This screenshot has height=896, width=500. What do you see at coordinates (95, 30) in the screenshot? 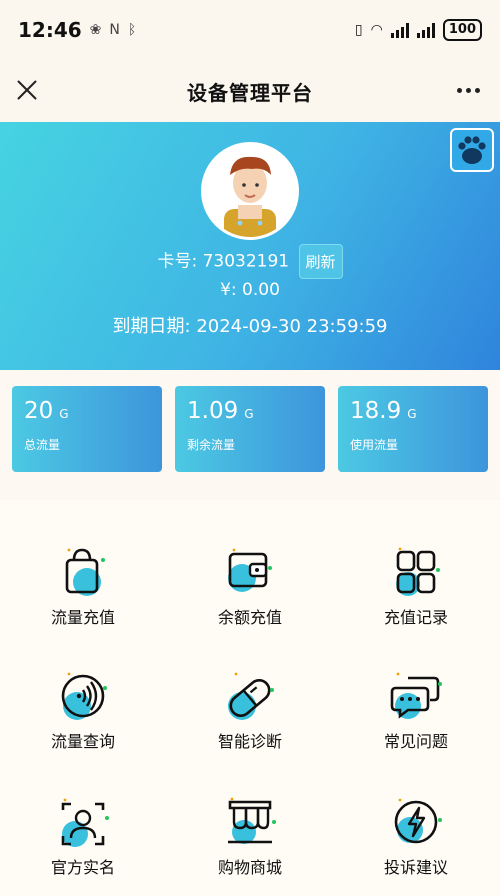
I see `paw-notification-icon: ❀` at bounding box center [95, 30].